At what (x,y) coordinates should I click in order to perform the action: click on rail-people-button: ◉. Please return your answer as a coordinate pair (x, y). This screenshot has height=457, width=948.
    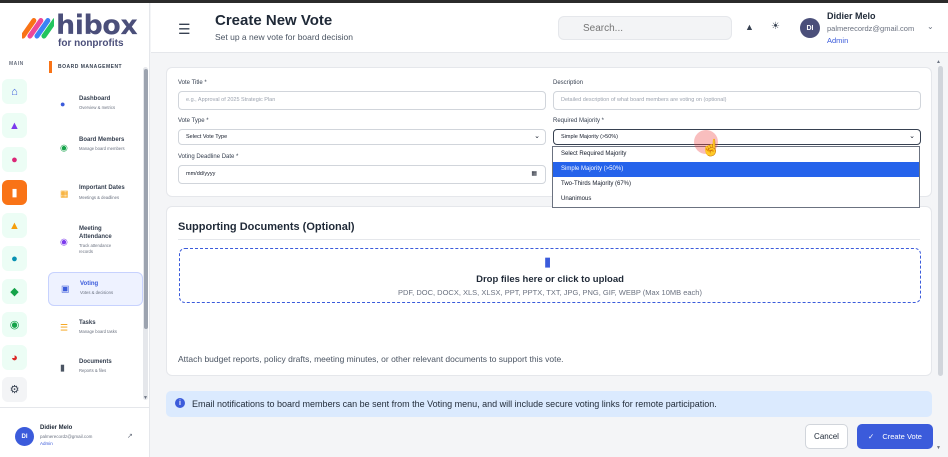
    Looking at the image, I should click on (14, 324).